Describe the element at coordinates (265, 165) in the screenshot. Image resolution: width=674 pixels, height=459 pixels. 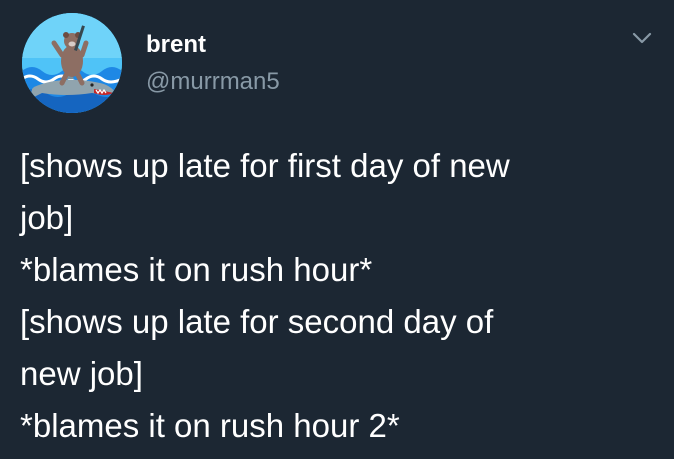
I see `tweet-line: [shows up late for first day of new` at that location.